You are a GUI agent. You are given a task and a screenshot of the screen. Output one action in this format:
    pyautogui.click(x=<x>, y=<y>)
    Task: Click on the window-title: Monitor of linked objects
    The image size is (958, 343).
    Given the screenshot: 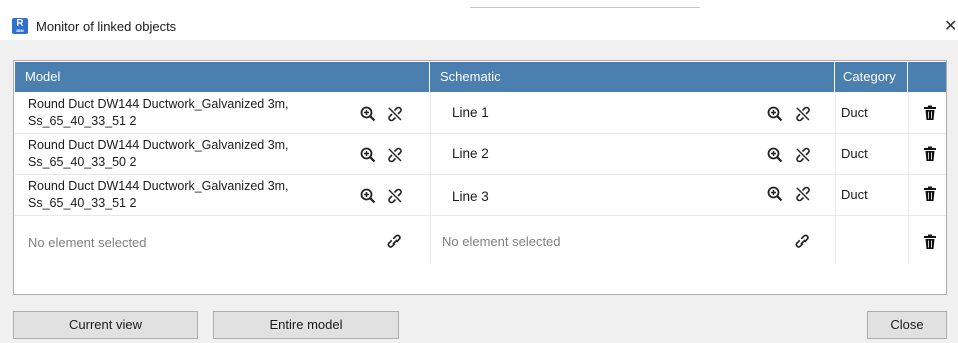 What is the action you would take?
    pyautogui.click(x=106, y=26)
    